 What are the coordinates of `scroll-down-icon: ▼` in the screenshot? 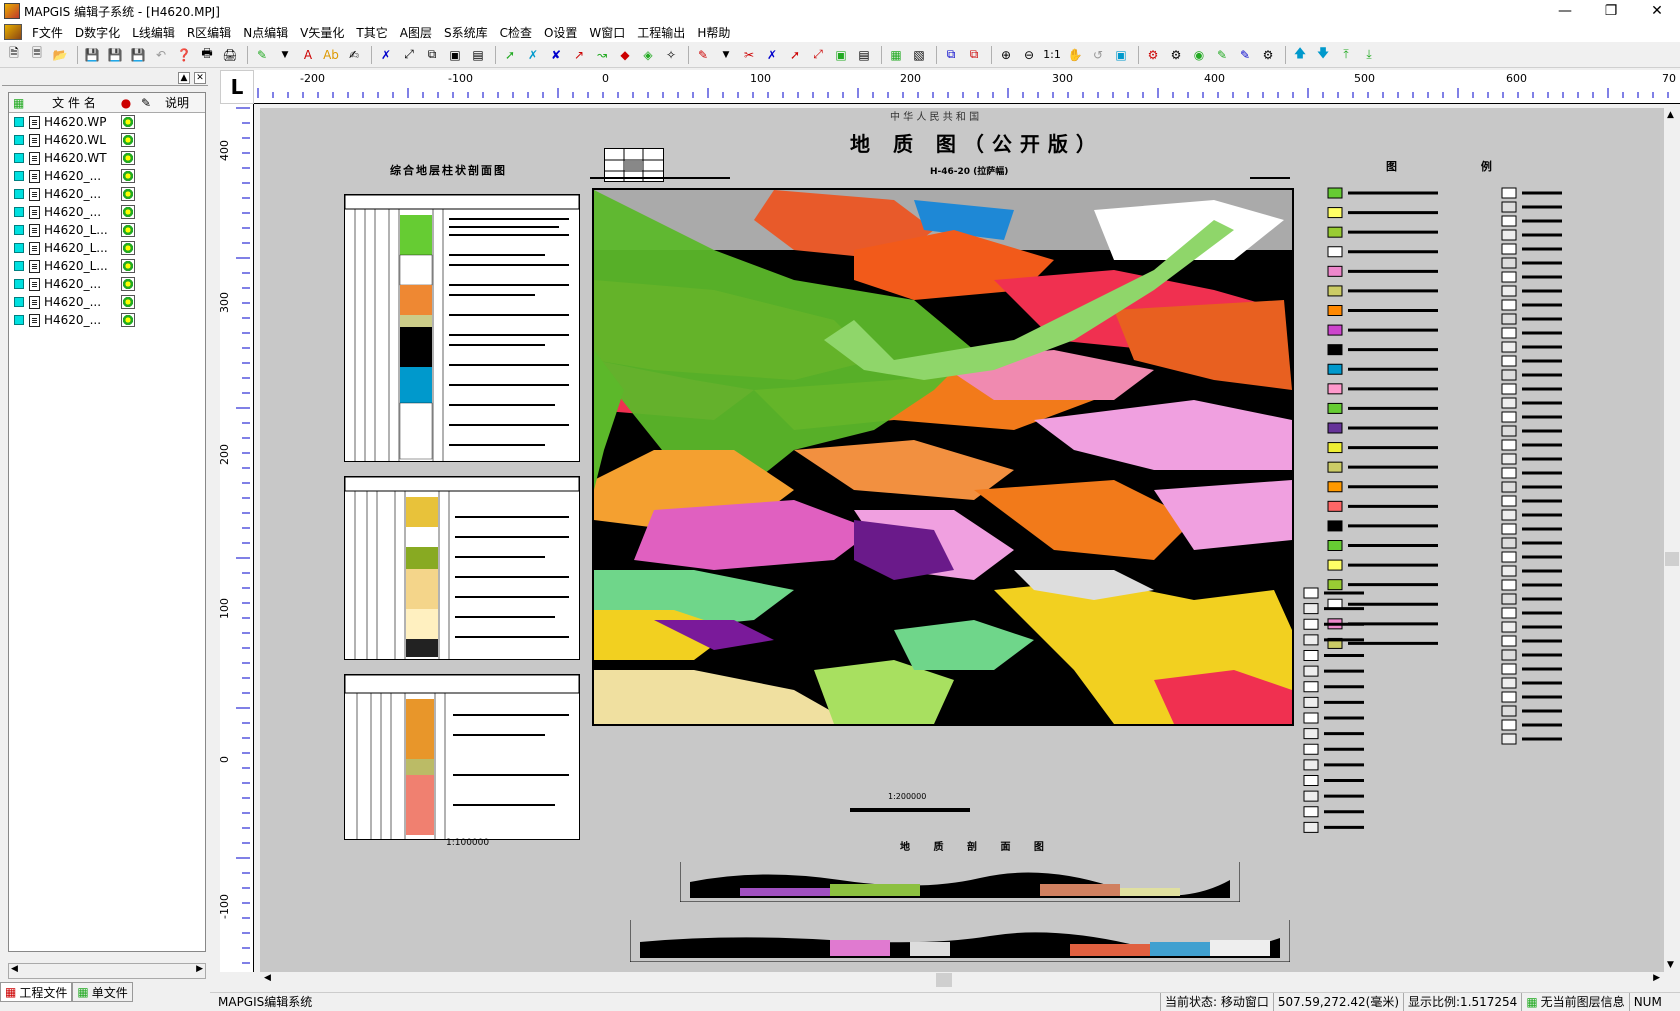 It's located at (1670, 965).